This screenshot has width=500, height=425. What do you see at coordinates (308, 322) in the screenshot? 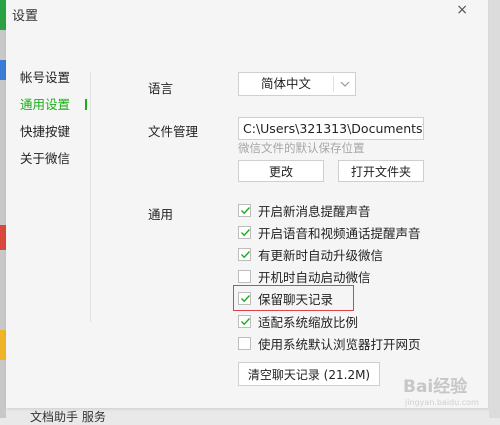
I see `option-label: 适配系统缩放比例` at bounding box center [308, 322].